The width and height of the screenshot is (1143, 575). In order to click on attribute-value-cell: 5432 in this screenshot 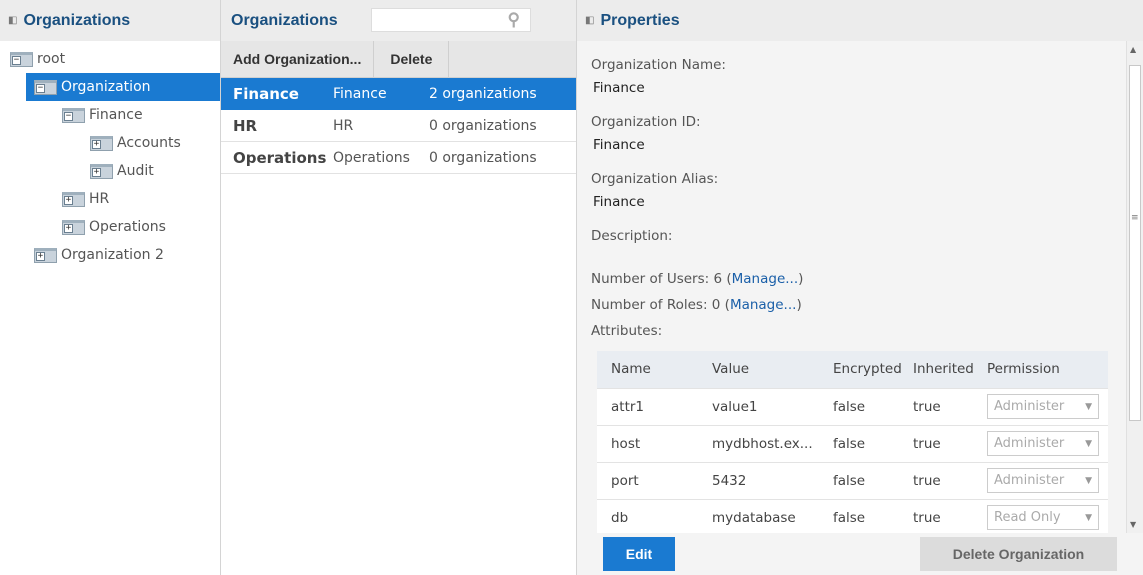, I will do `click(771, 480)`.